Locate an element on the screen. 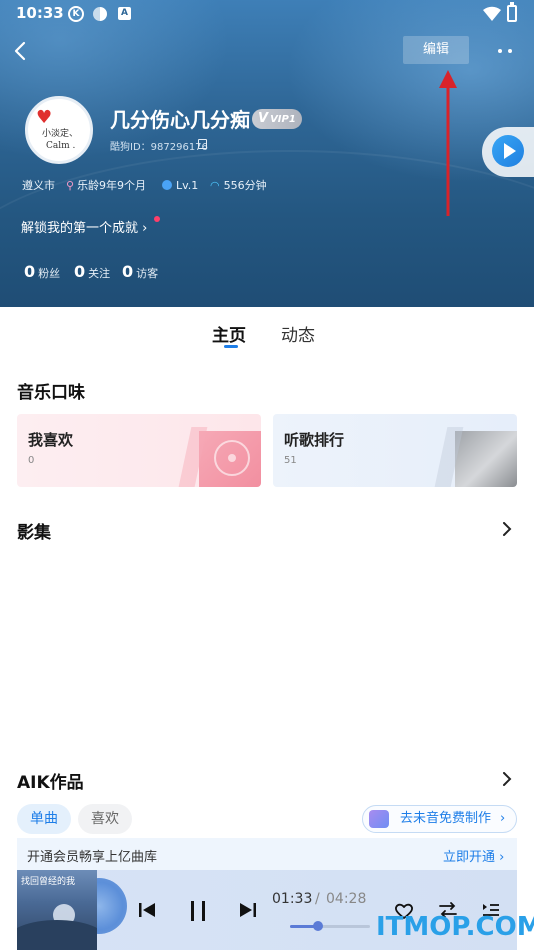 The height and width of the screenshot is (950, 534). album-cover: 找回曾经的我 is located at coordinates (57, 910).